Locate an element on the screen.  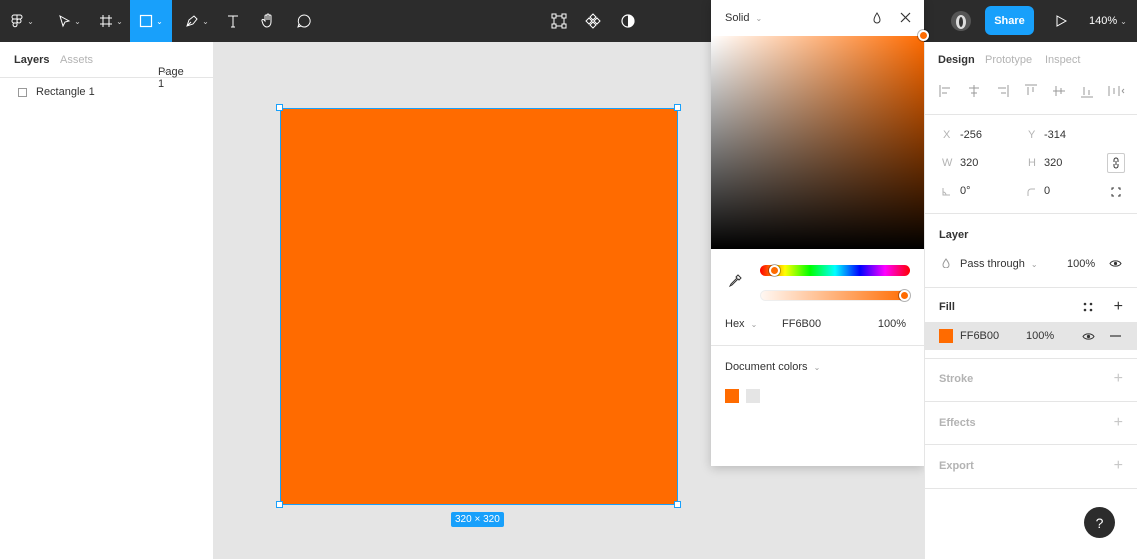
fill-color-swatch is located at coordinates (946, 336).